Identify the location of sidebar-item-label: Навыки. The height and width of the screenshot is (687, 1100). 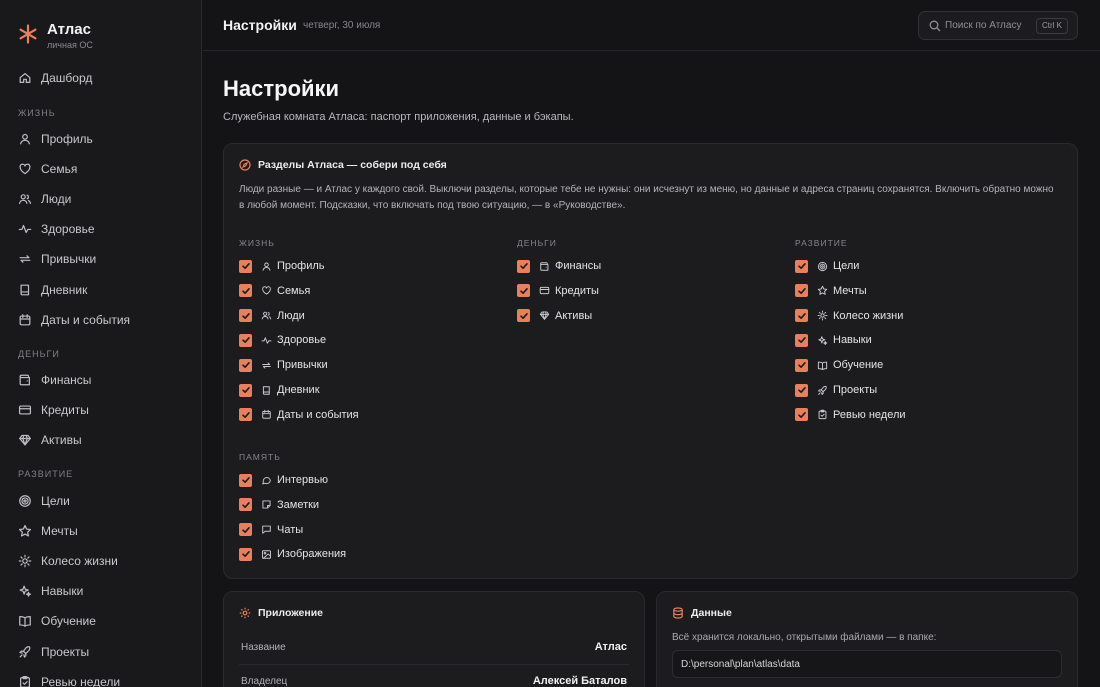
(62, 591).